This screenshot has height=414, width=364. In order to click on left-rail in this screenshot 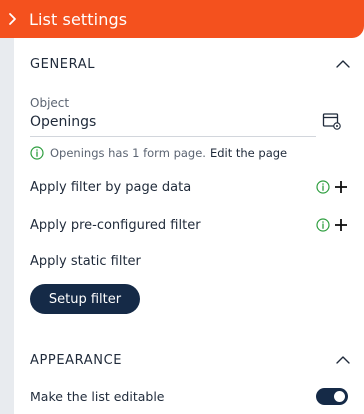, I will do `click(7, 226)`.